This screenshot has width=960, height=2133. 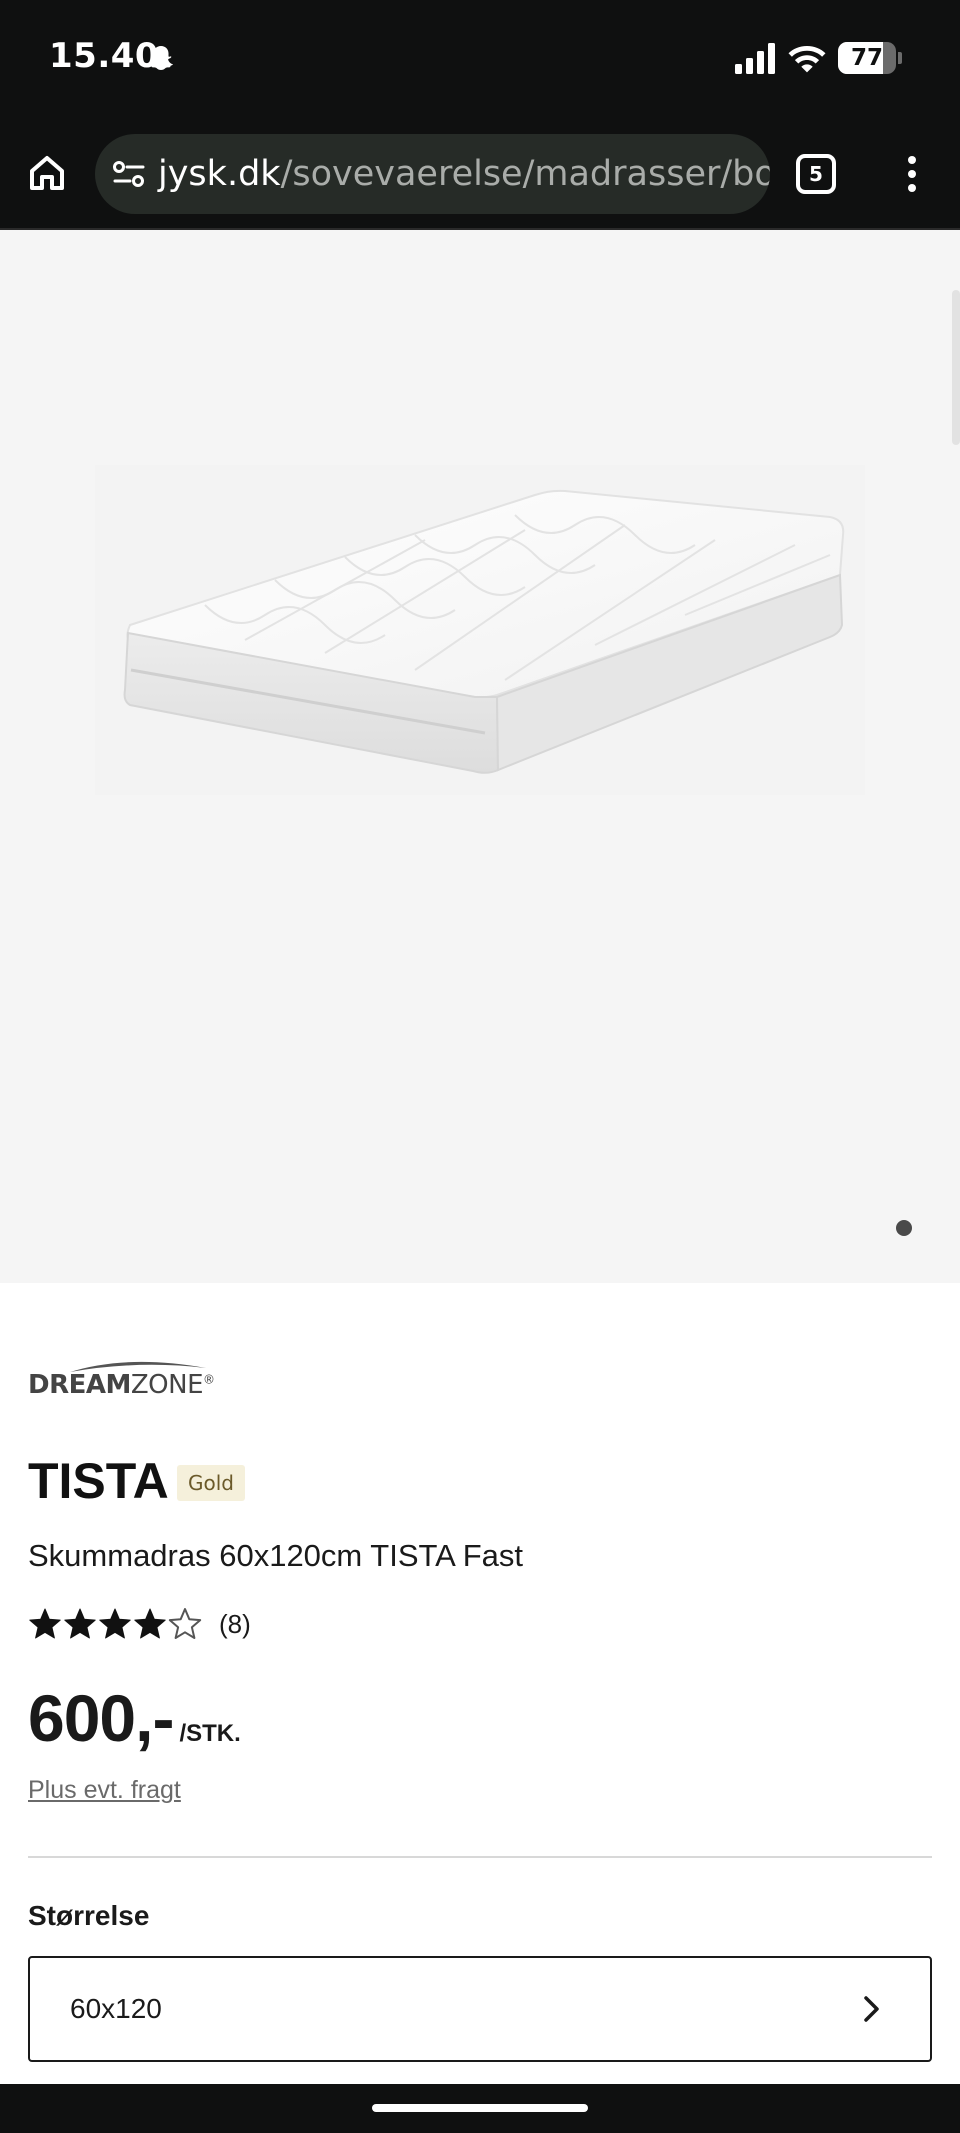 I want to click on product-title: TISTA, so click(x=98, y=1481).